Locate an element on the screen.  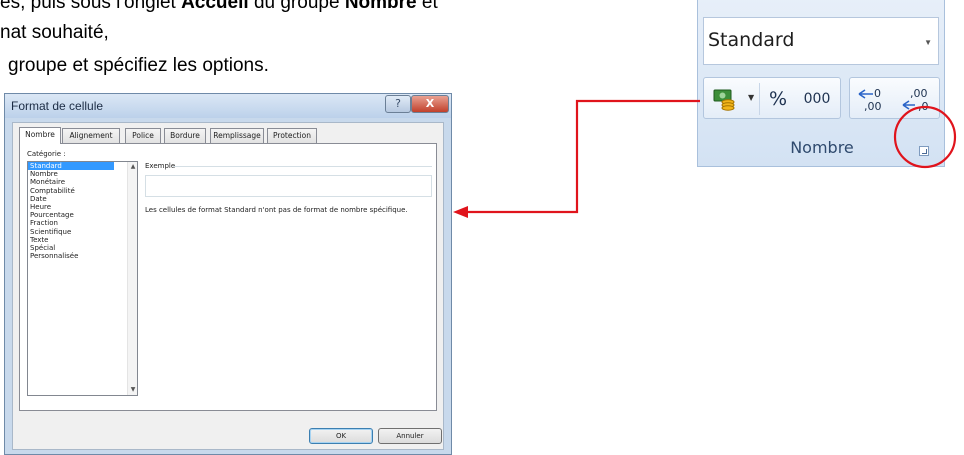
dialog-titlebar: Format de cellule ? X is located at coordinates (228, 106).